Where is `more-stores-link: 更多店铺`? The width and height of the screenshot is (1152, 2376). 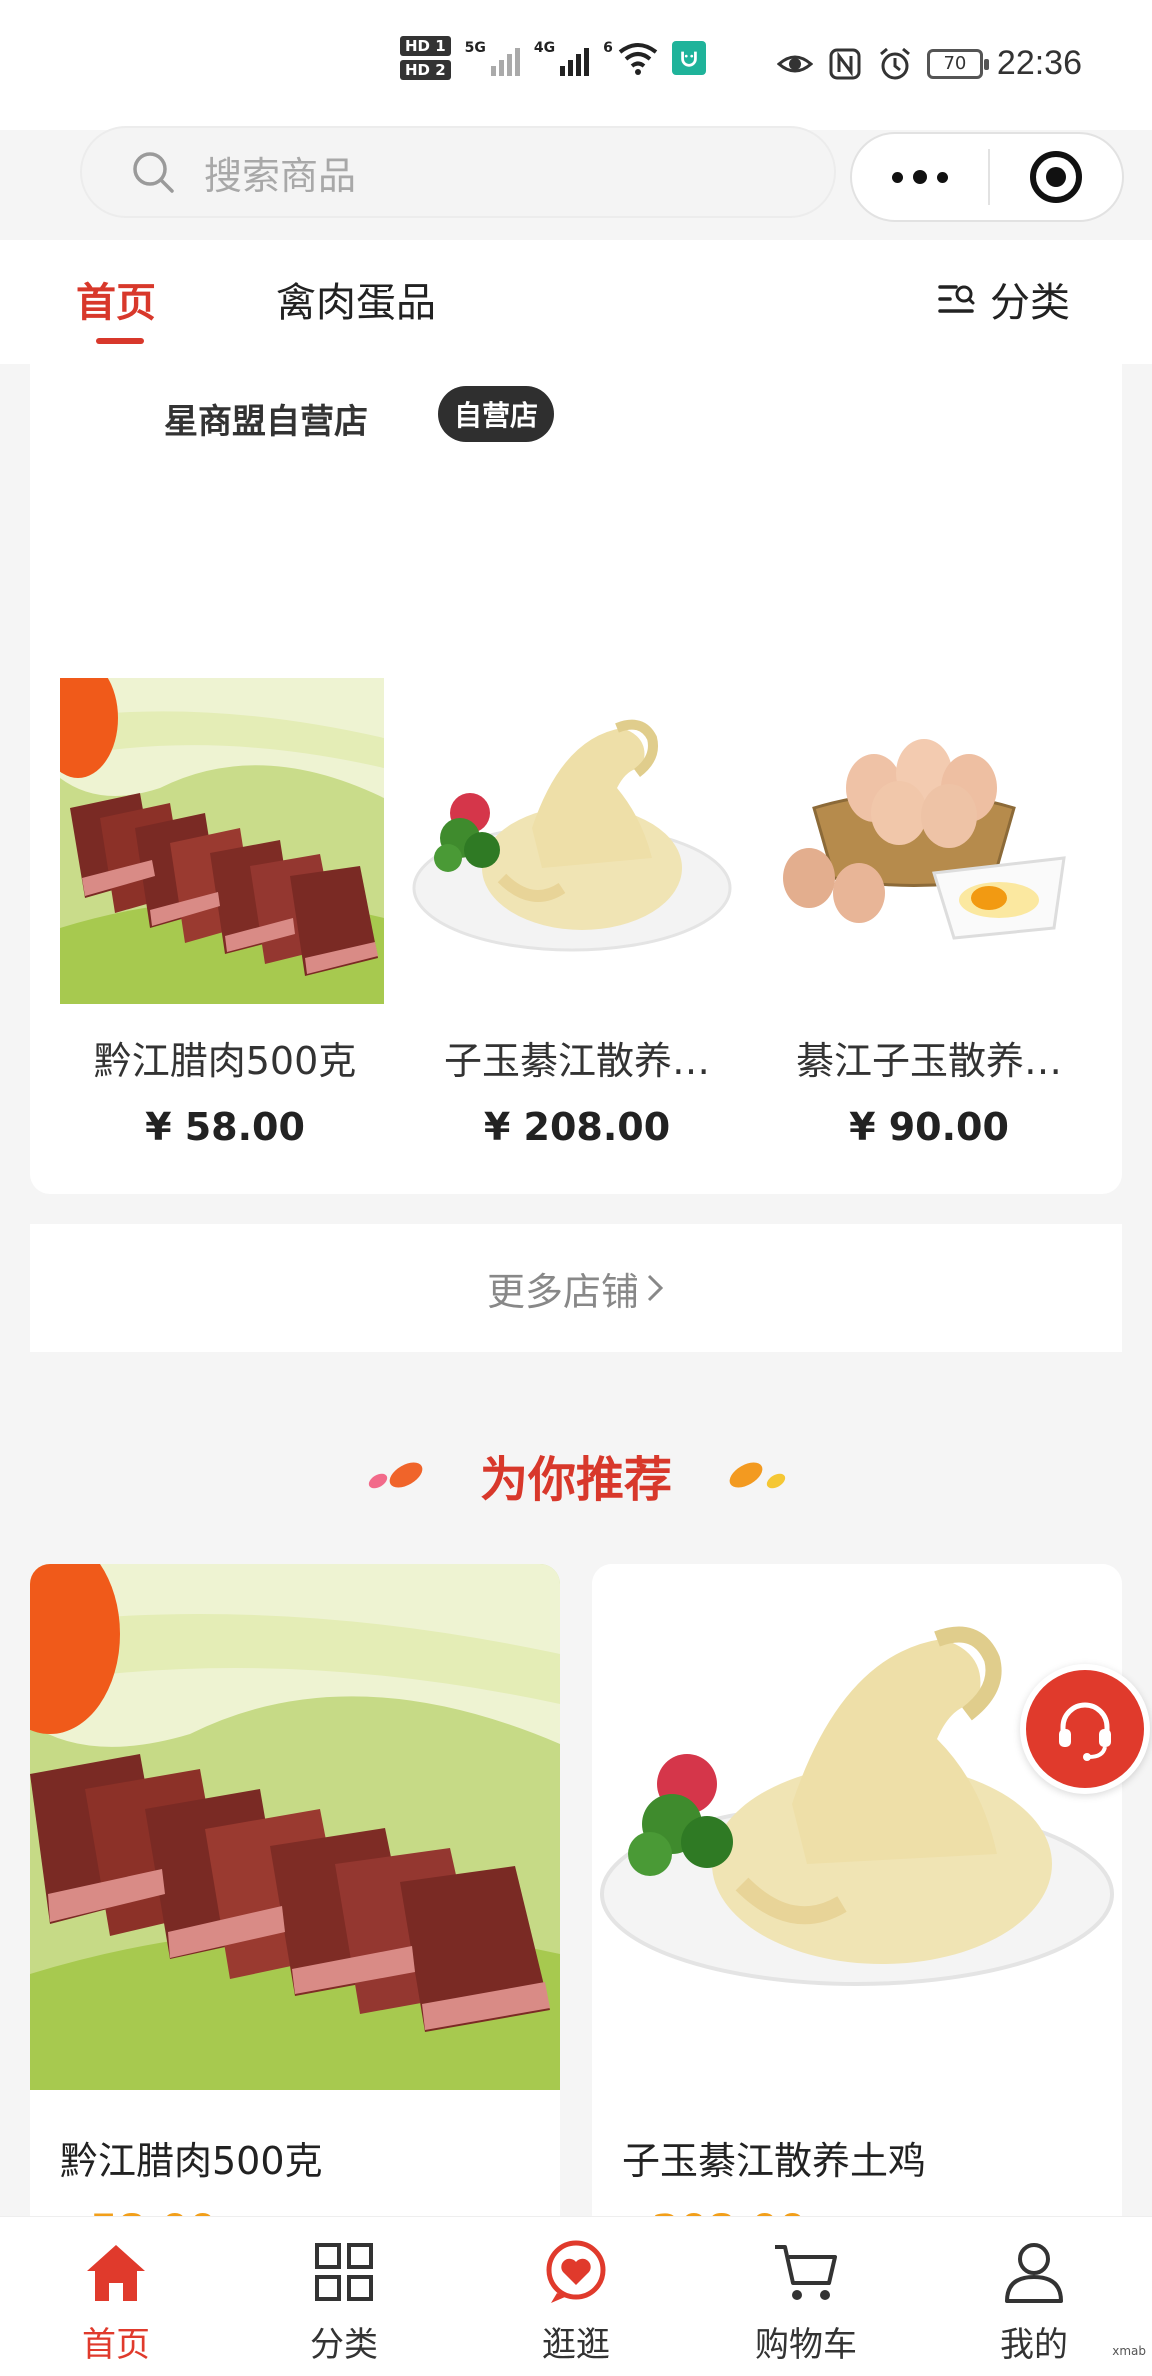 more-stores-link: 更多店铺 is located at coordinates (576, 1288).